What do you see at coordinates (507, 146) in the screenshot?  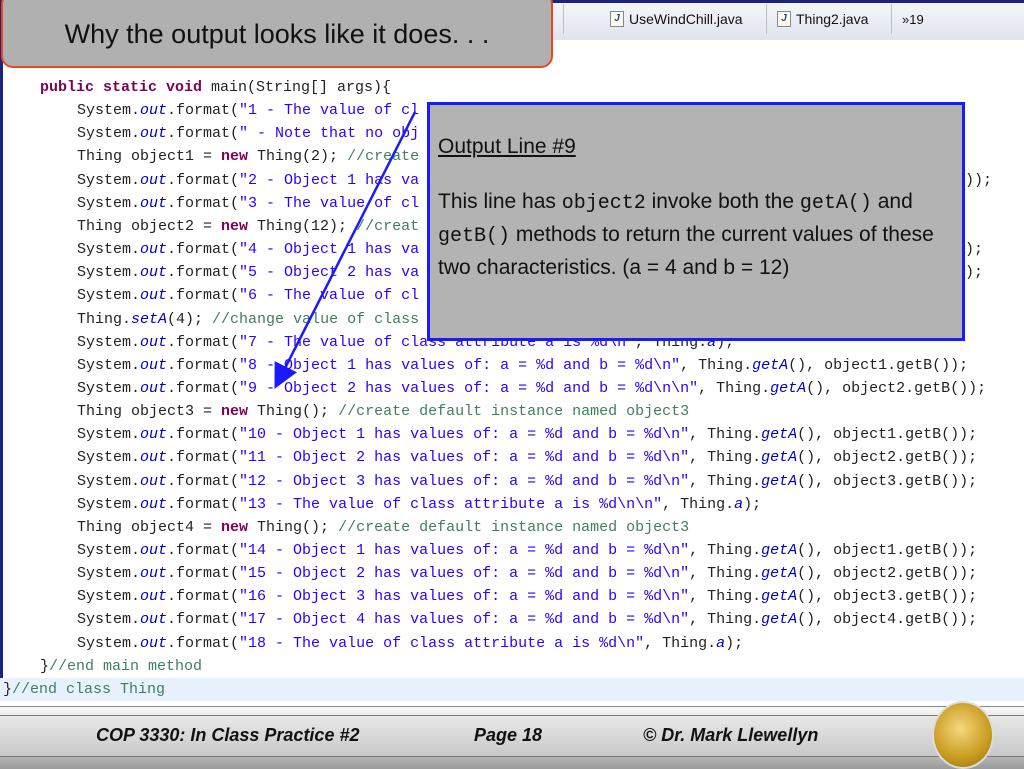 I see `callout-heading: Output Line #9` at bounding box center [507, 146].